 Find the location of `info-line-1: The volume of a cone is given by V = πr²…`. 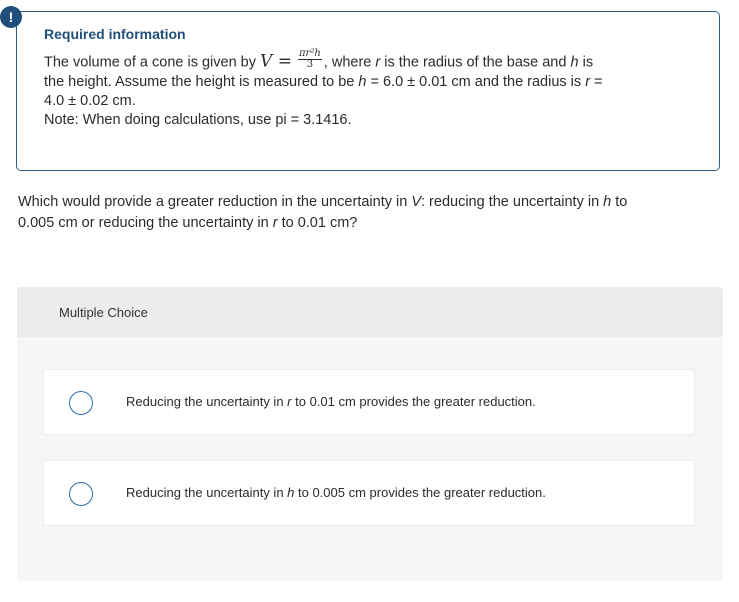

info-line-1: The volume of a cone is given by V = πr²… is located at coordinates (319, 60).